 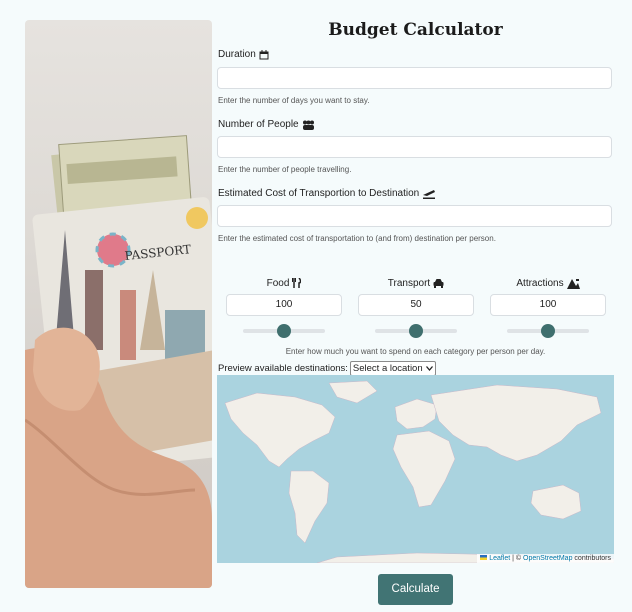 What do you see at coordinates (309, 507) in the screenshot?
I see `south-america-landmass` at bounding box center [309, 507].